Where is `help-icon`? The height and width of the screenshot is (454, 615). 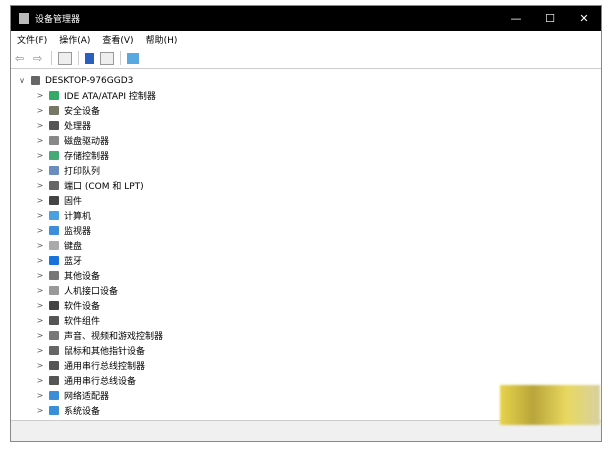
help-icon is located at coordinates (89, 58).